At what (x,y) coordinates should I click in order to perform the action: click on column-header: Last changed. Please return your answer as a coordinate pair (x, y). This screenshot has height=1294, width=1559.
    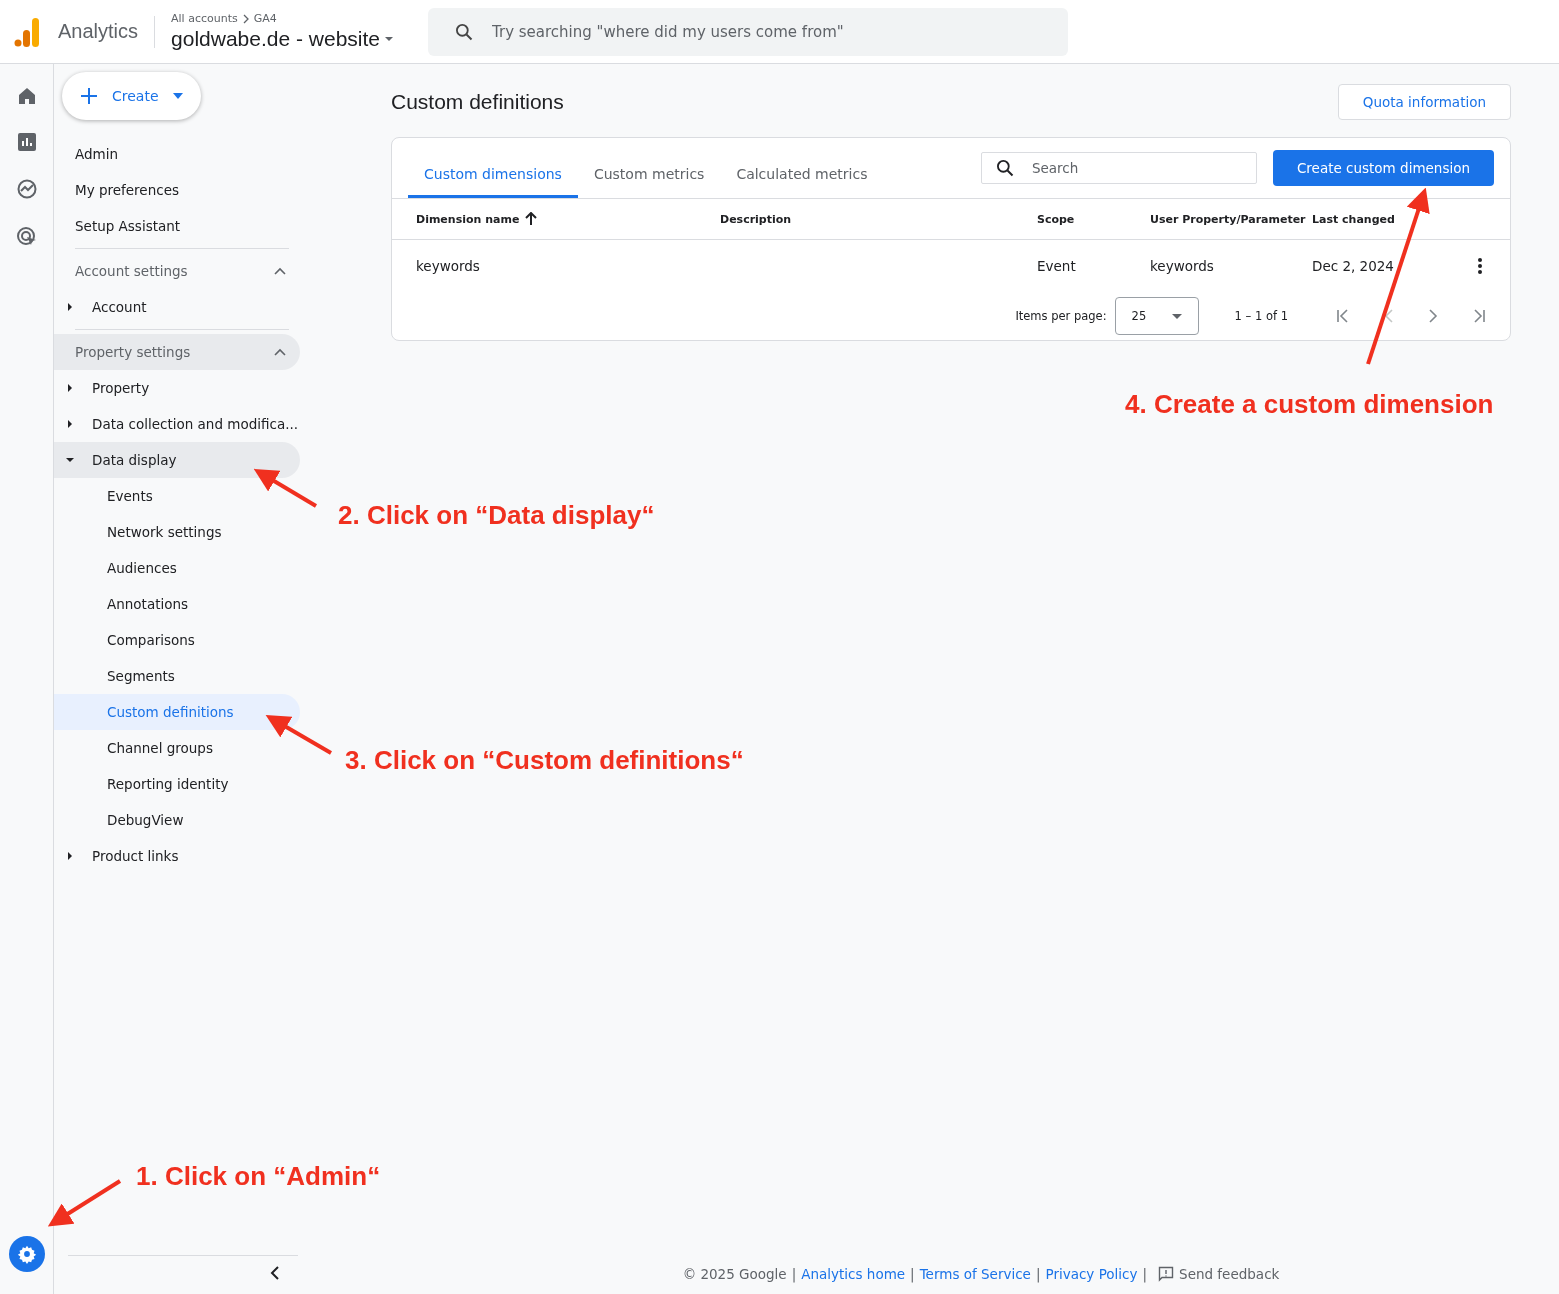
    Looking at the image, I should click on (1353, 219).